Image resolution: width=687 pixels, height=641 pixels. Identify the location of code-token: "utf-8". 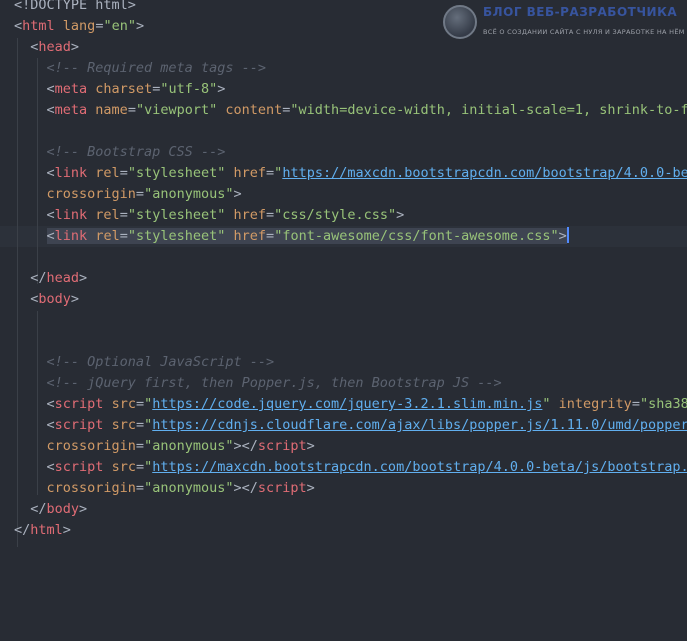
(189, 89).